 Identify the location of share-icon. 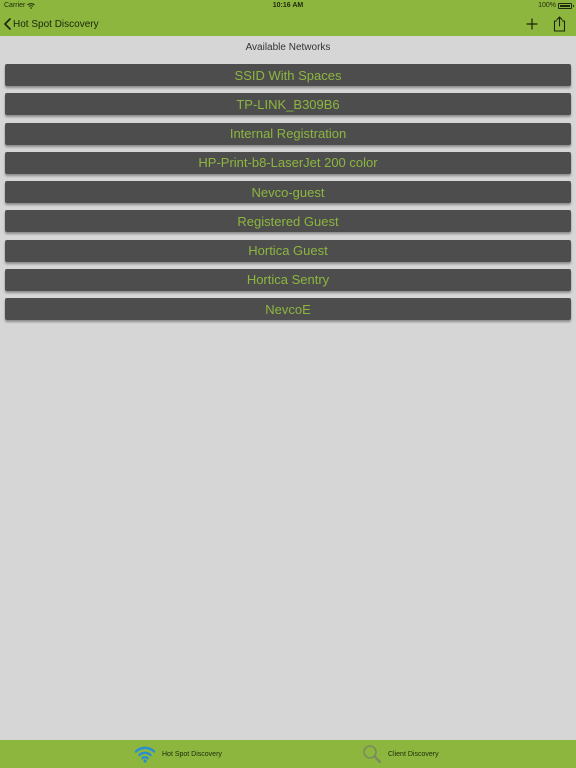
(559, 24).